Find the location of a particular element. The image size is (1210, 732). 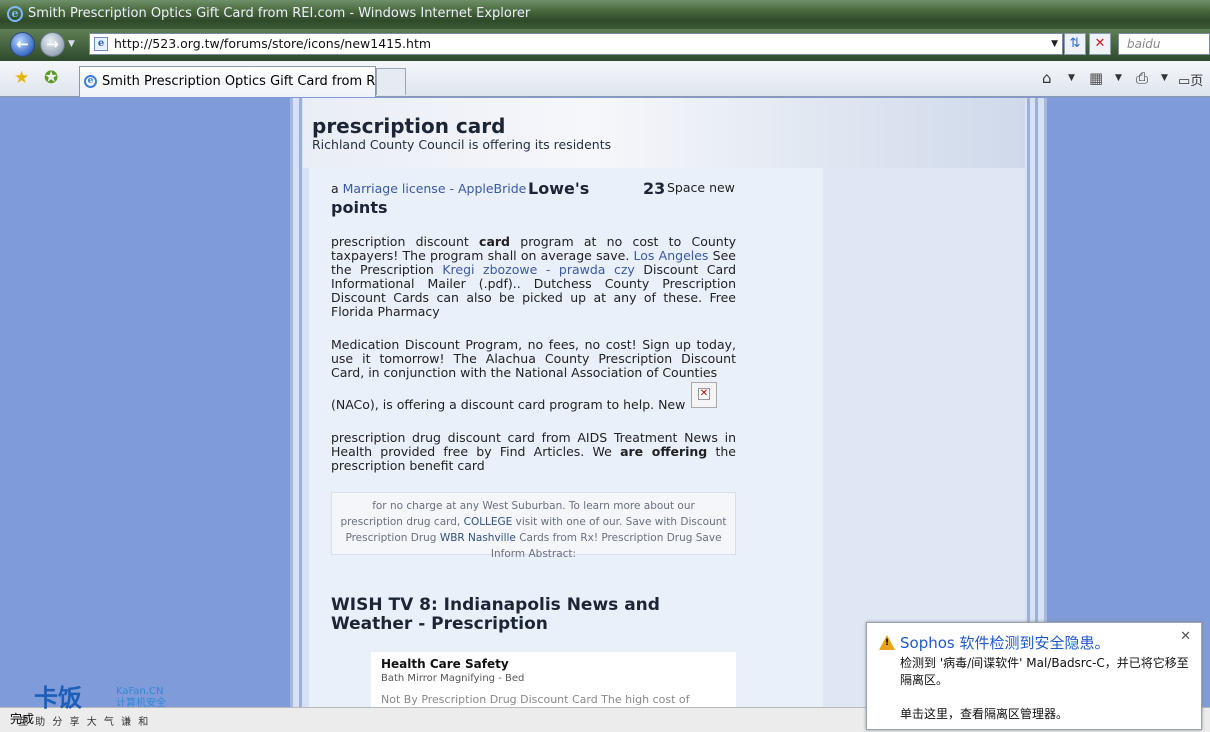

kafan-slogan: 互 助 分 享 大 气 谦 和 is located at coordinates (84, 722).